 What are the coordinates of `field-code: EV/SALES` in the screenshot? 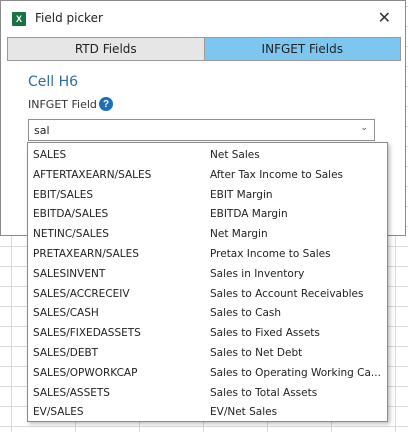 It's located at (58, 412).